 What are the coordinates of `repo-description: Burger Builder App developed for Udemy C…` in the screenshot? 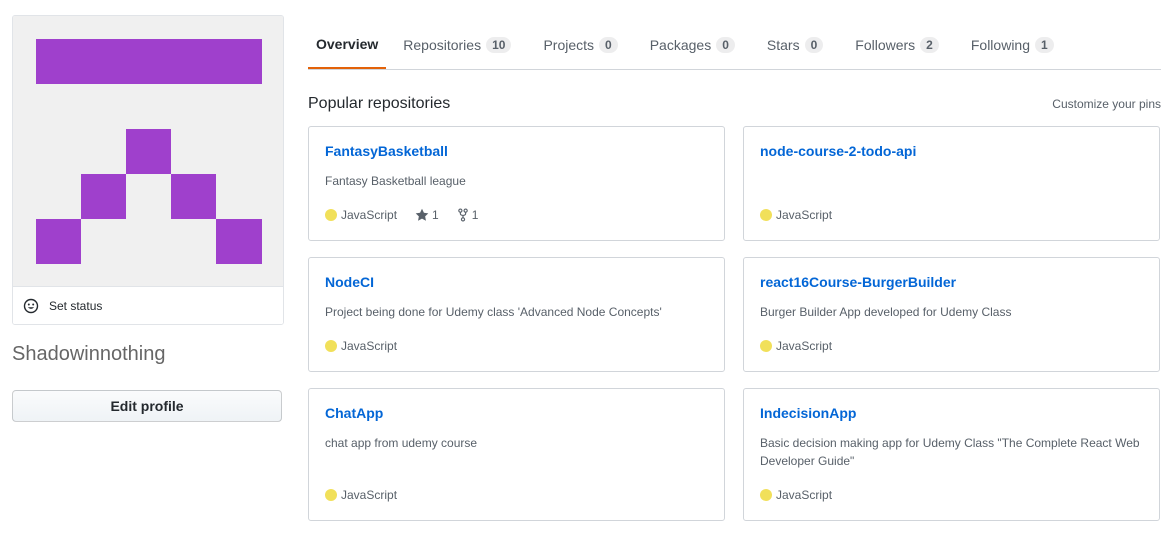 It's located at (886, 312).